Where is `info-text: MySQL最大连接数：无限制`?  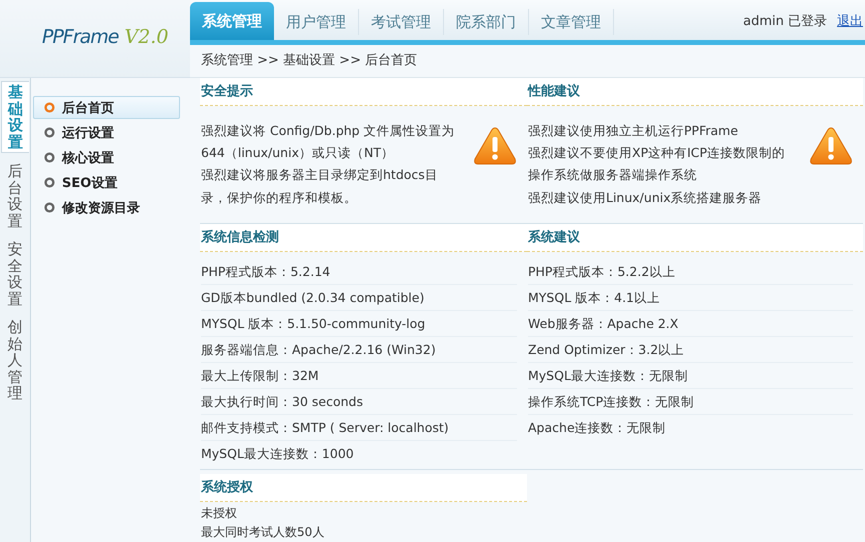
info-text: MySQL最大连接数：无限制 is located at coordinates (608, 375).